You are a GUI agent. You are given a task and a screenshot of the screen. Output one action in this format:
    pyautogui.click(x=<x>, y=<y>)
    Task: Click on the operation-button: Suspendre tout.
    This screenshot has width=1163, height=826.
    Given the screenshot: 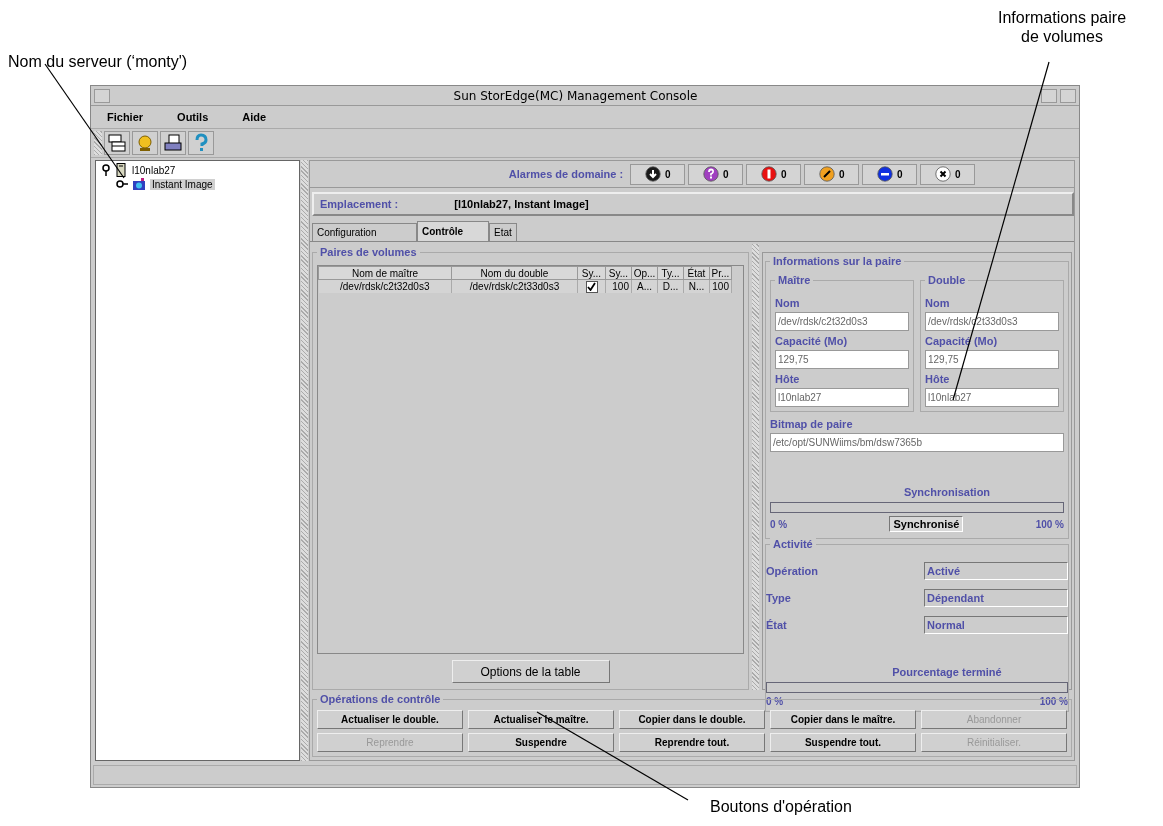 What is the action you would take?
    pyautogui.click(x=843, y=742)
    